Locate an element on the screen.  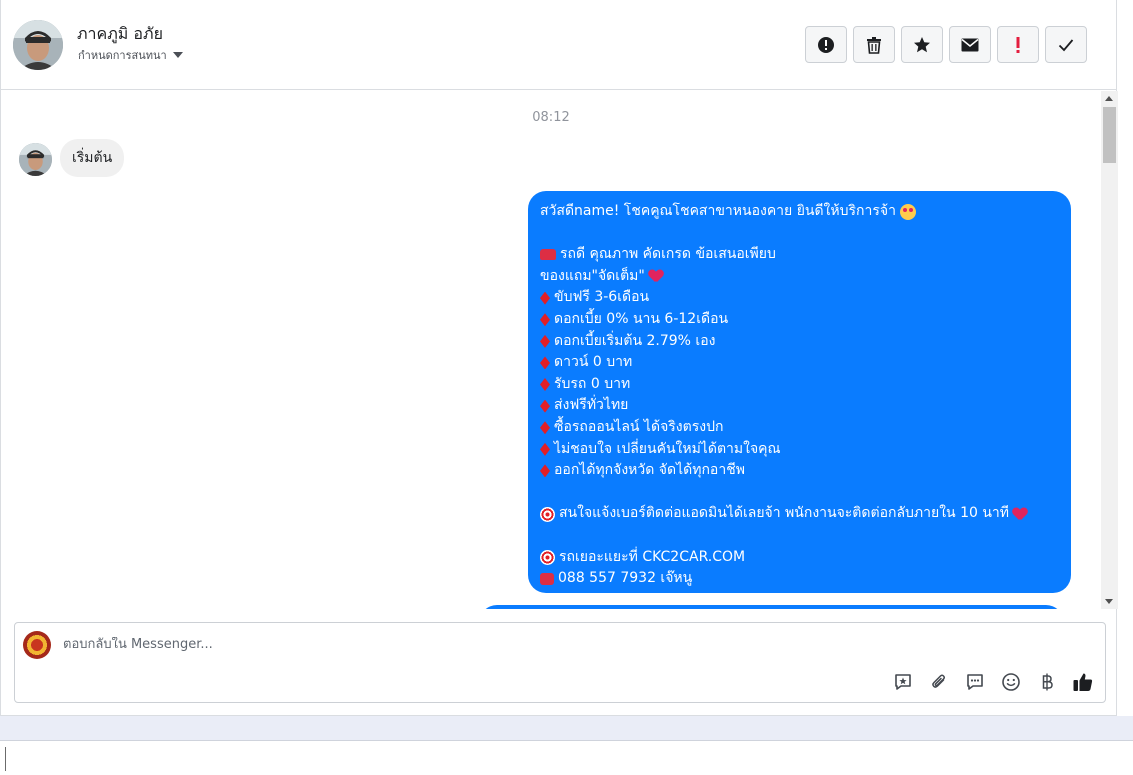
message-line: ไม่ชอบใจ เปลี่ยนคันใหม่ได้ตามใจคุณ is located at coordinates (799, 450).